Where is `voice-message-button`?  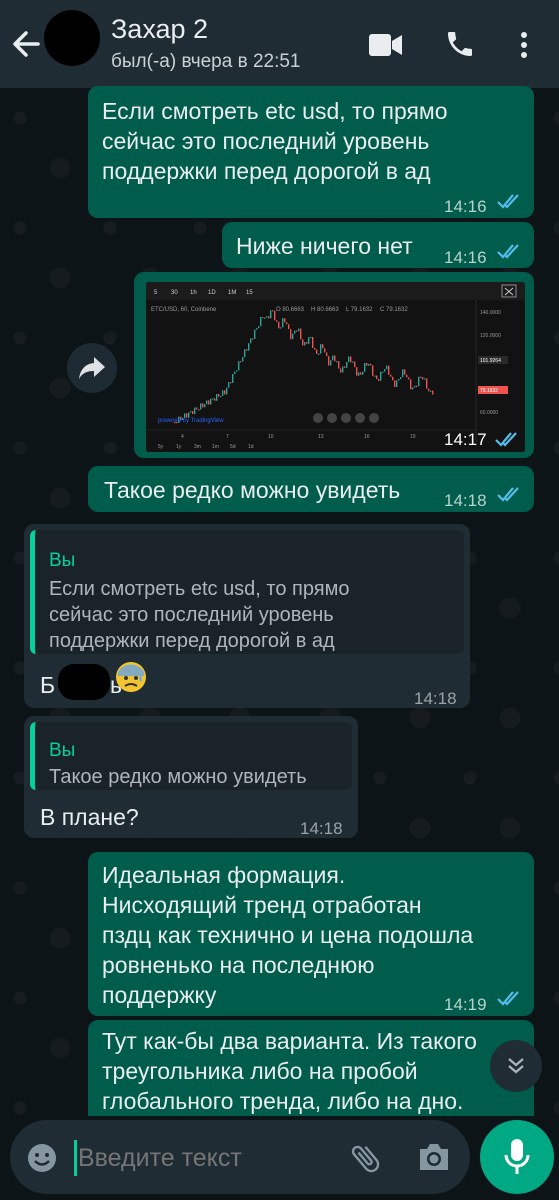 voice-message-button is located at coordinates (517, 1157).